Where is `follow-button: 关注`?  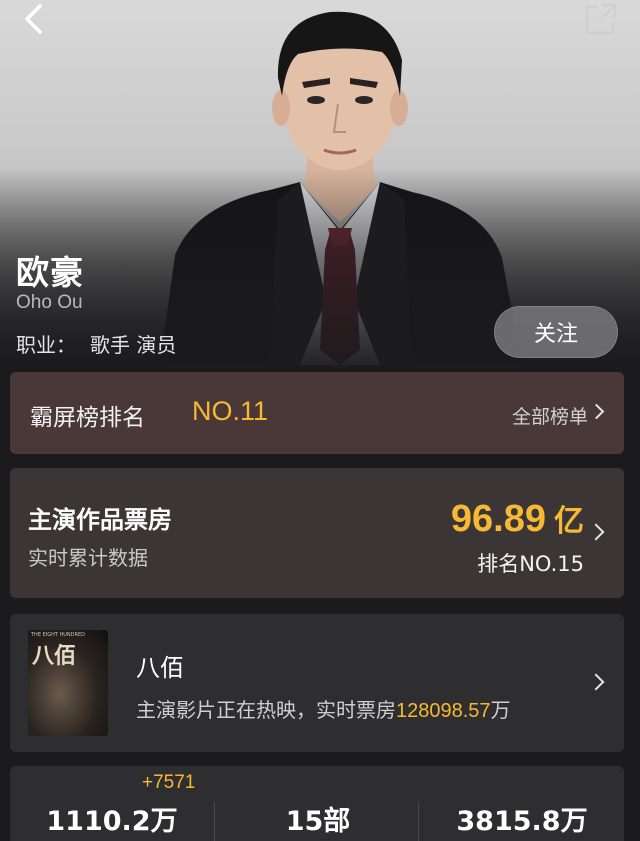
follow-button: 关注 is located at coordinates (556, 332).